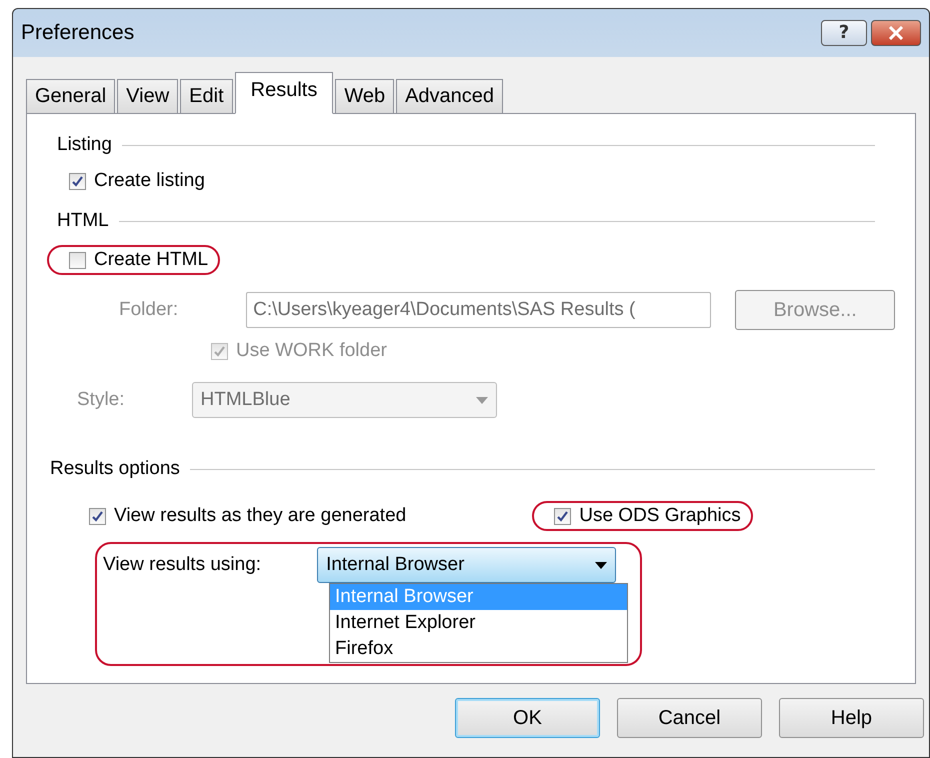  I want to click on section-heading: Results options, so click(115, 469).